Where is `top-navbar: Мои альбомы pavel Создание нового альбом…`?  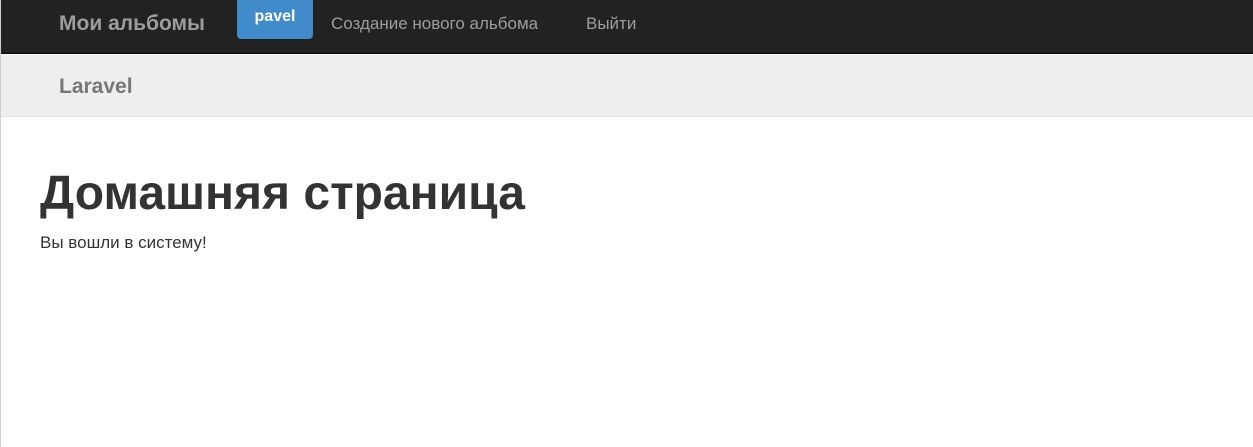 top-navbar: Мои альбомы pavel Создание нового альбом… is located at coordinates (627, 27).